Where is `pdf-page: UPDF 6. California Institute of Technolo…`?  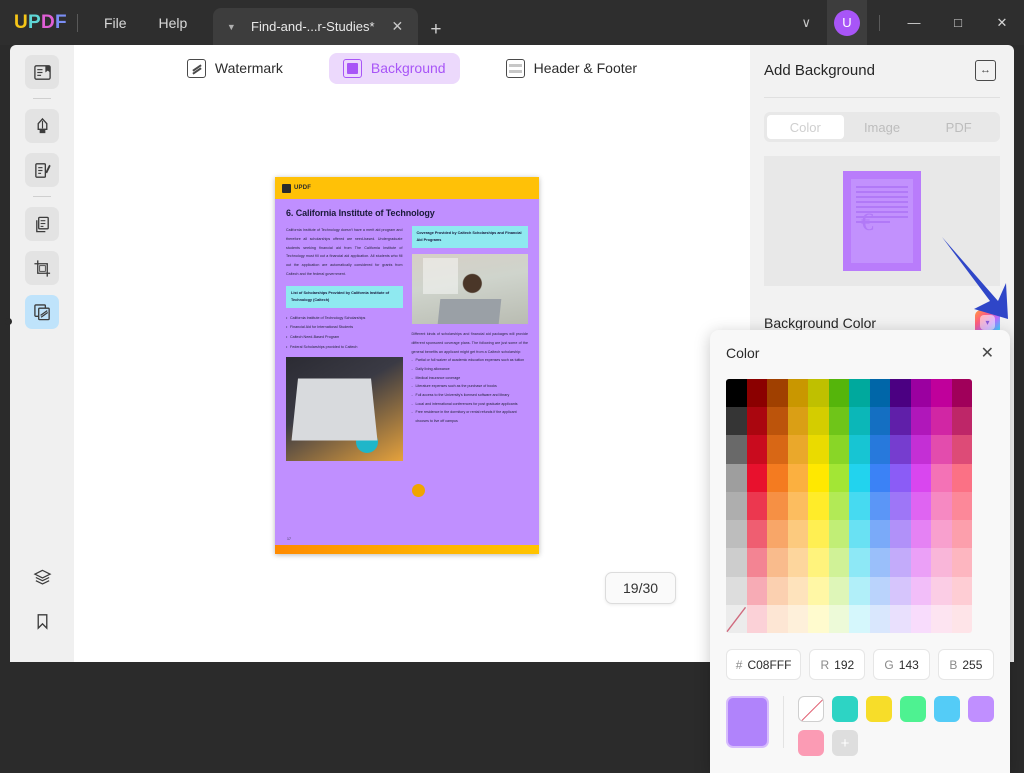
pdf-page: UPDF 6. California Institute of Technolo… is located at coordinates (407, 365).